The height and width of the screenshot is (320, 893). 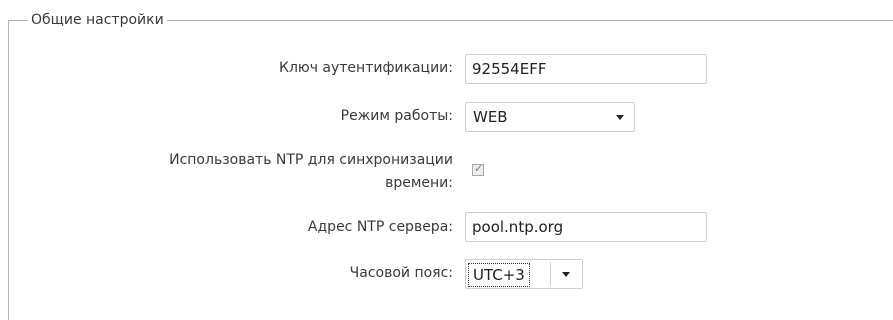 I want to click on timezone-label: Часовой пояс:, so click(x=401, y=273).